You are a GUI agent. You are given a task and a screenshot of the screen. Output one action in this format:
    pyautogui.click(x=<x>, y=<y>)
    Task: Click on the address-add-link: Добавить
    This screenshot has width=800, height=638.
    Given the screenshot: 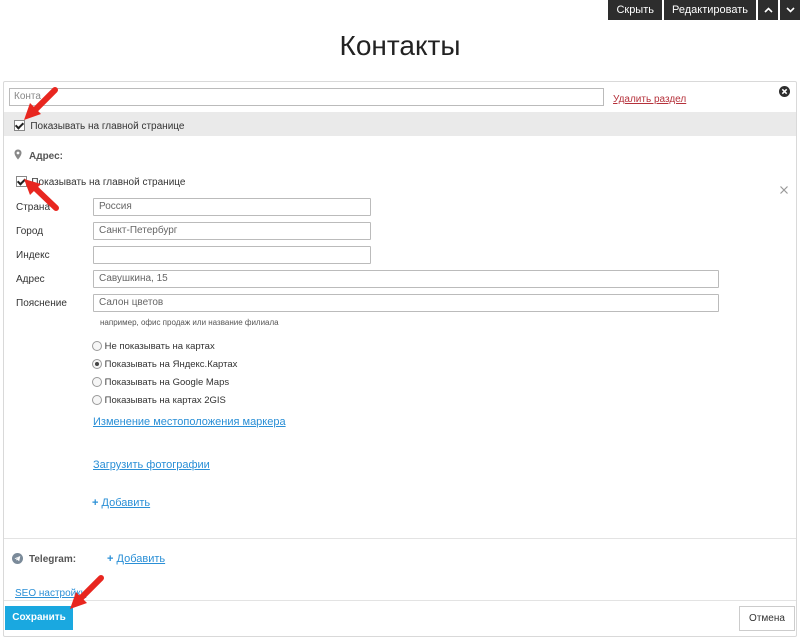 What is the action you would take?
    pyautogui.click(x=126, y=503)
    